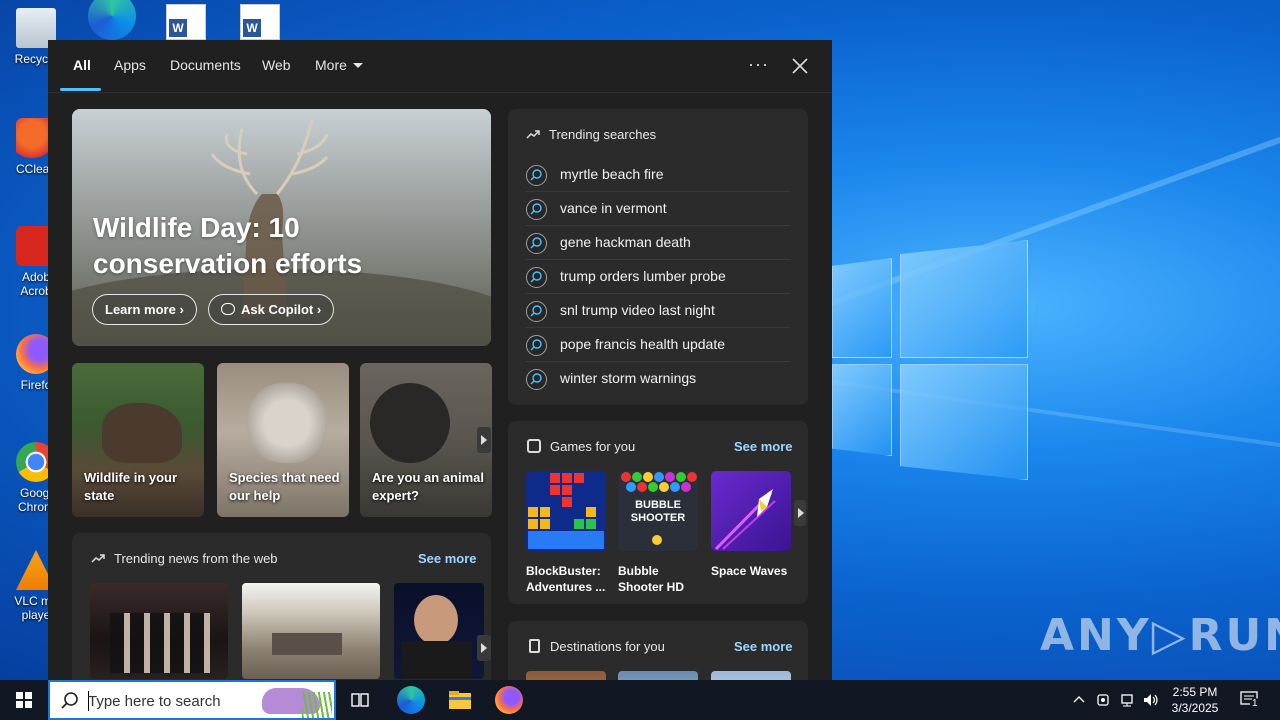  I want to click on close-button, so click(800, 66).